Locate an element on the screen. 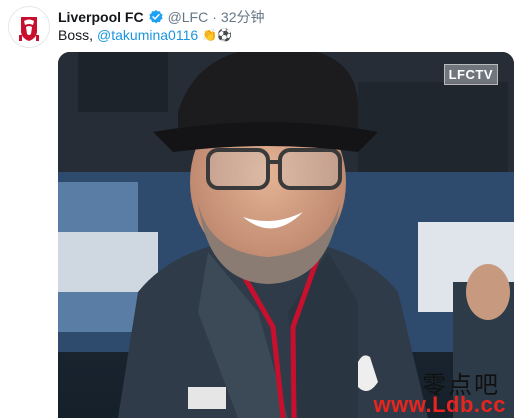 Image resolution: width=531 pixels, height=418 pixels. lfctv-badge: LFCTV is located at coordinates (470, 74).